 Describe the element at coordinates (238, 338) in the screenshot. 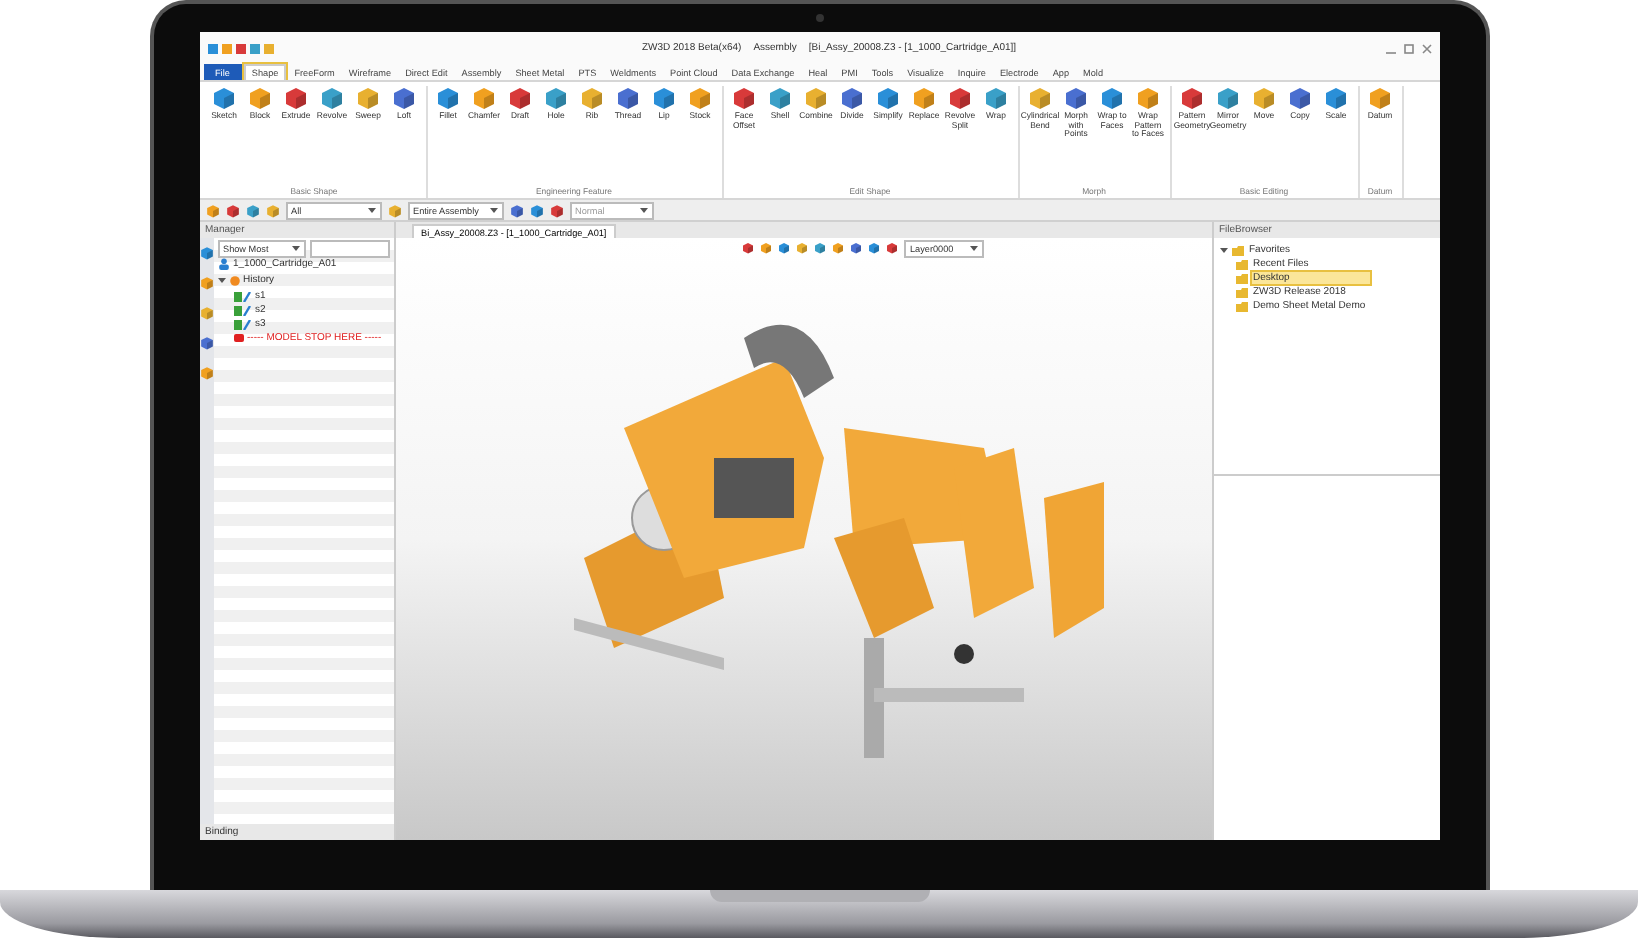

I see `stop-marker-icon` at that location.